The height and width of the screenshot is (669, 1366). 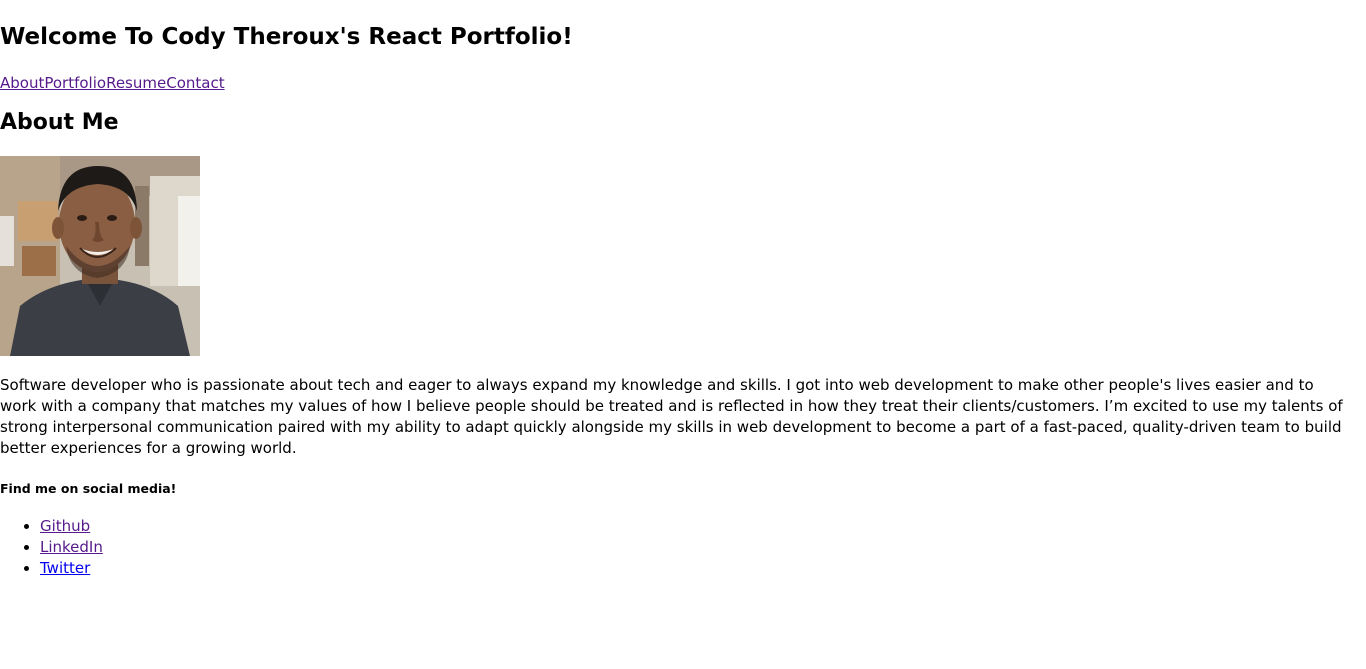 What do you see at coordinates (195, 83) in the screenshot?
I see `nav-link-contact: Contact` at bounding box center [195, 83].